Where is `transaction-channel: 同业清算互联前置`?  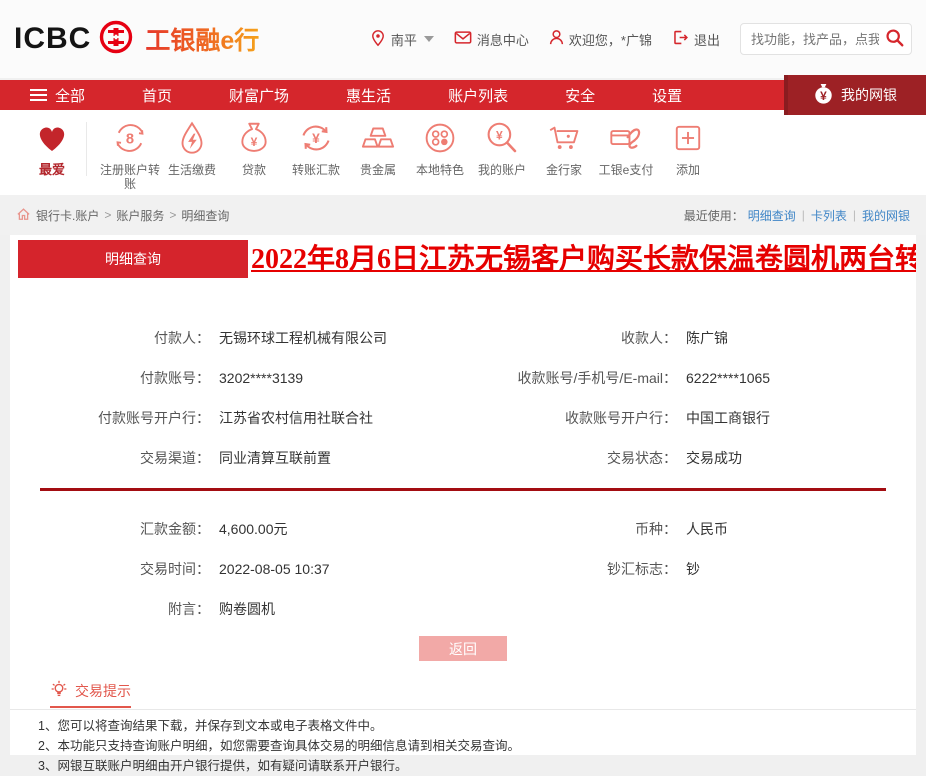 transaction-channel: 同业清算互联前置 is located at coordinates (275, 458).